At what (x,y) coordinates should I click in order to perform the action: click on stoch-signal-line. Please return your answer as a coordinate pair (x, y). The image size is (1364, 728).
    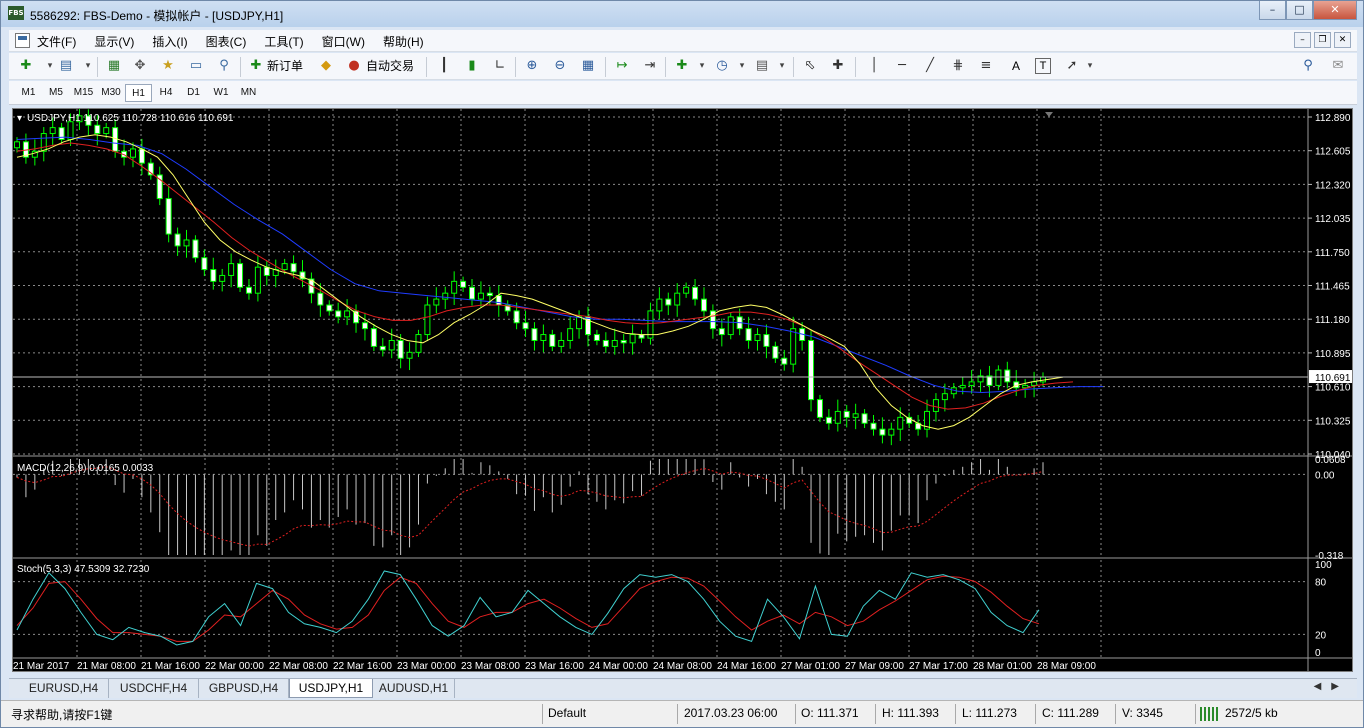
    Looking at the image, I should click on (528, 608).